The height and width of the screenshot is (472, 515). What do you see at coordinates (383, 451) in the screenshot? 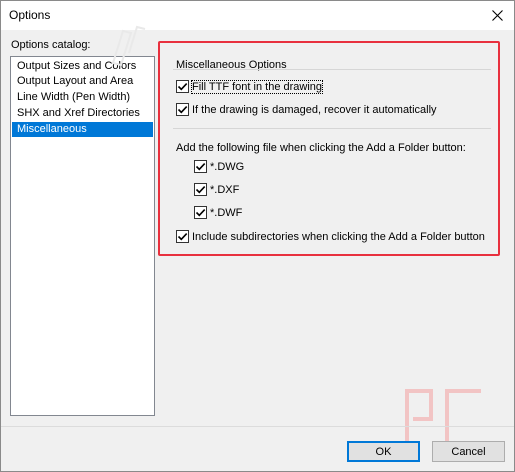
I see `ok-button: OK` at bounding box center [383, 451].